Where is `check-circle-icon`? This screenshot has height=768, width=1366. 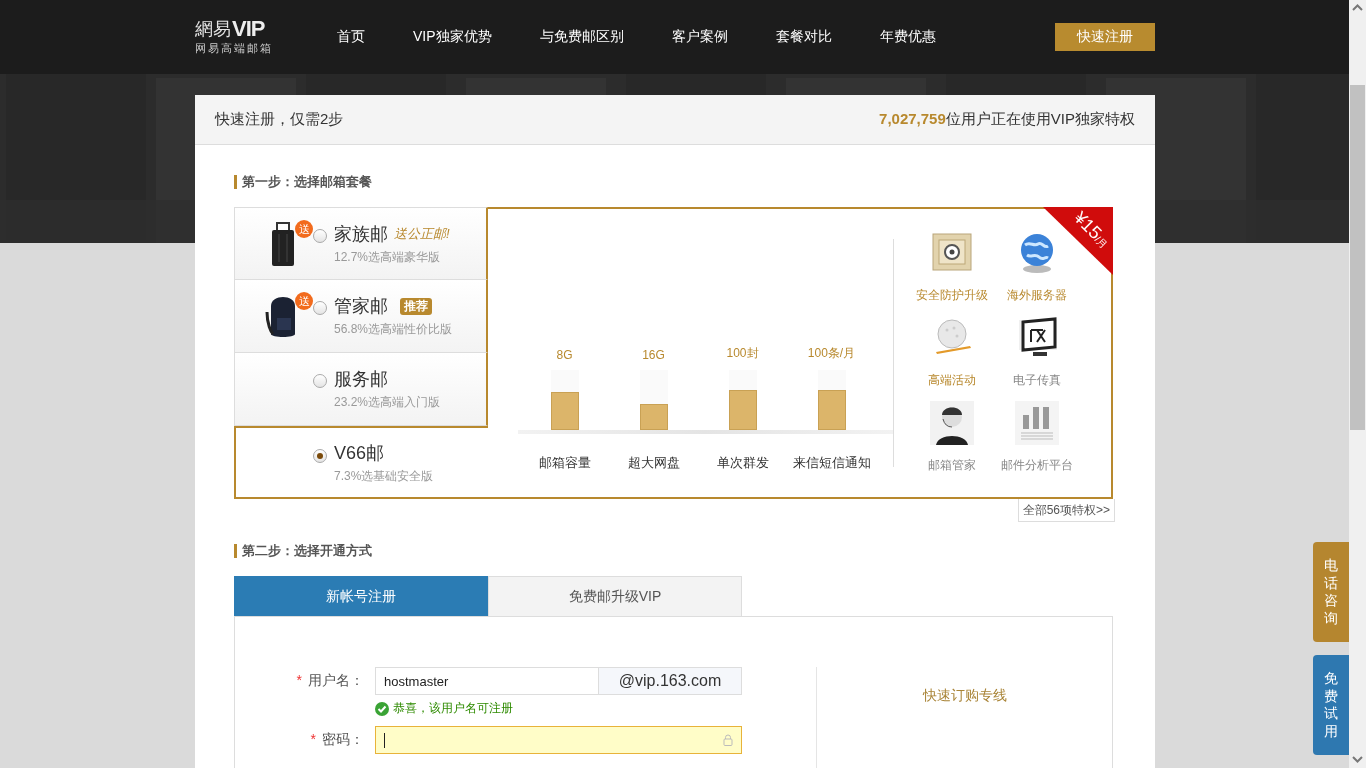
check-circle-icon is located at coordinates (382, 708).